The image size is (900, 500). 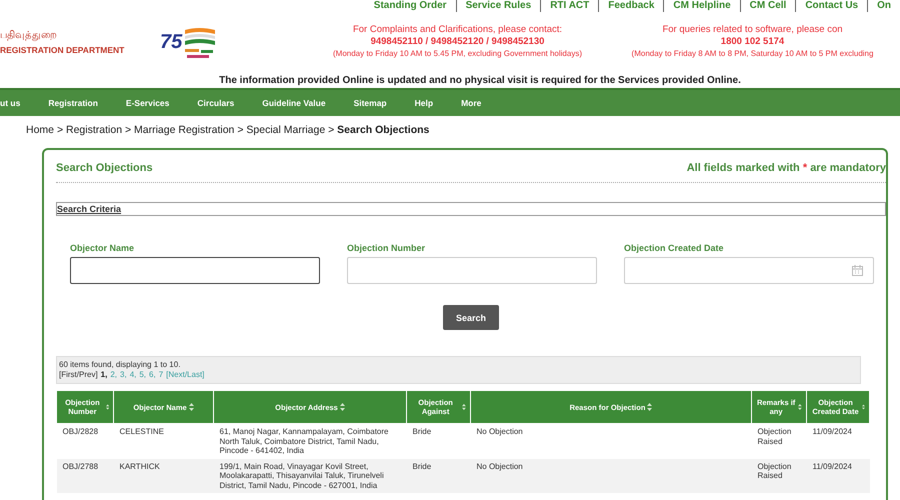 What do you see at coordinates (123, 375) in the screenshot?
I see `page-link: 3,` at bounding box center [123, 375].